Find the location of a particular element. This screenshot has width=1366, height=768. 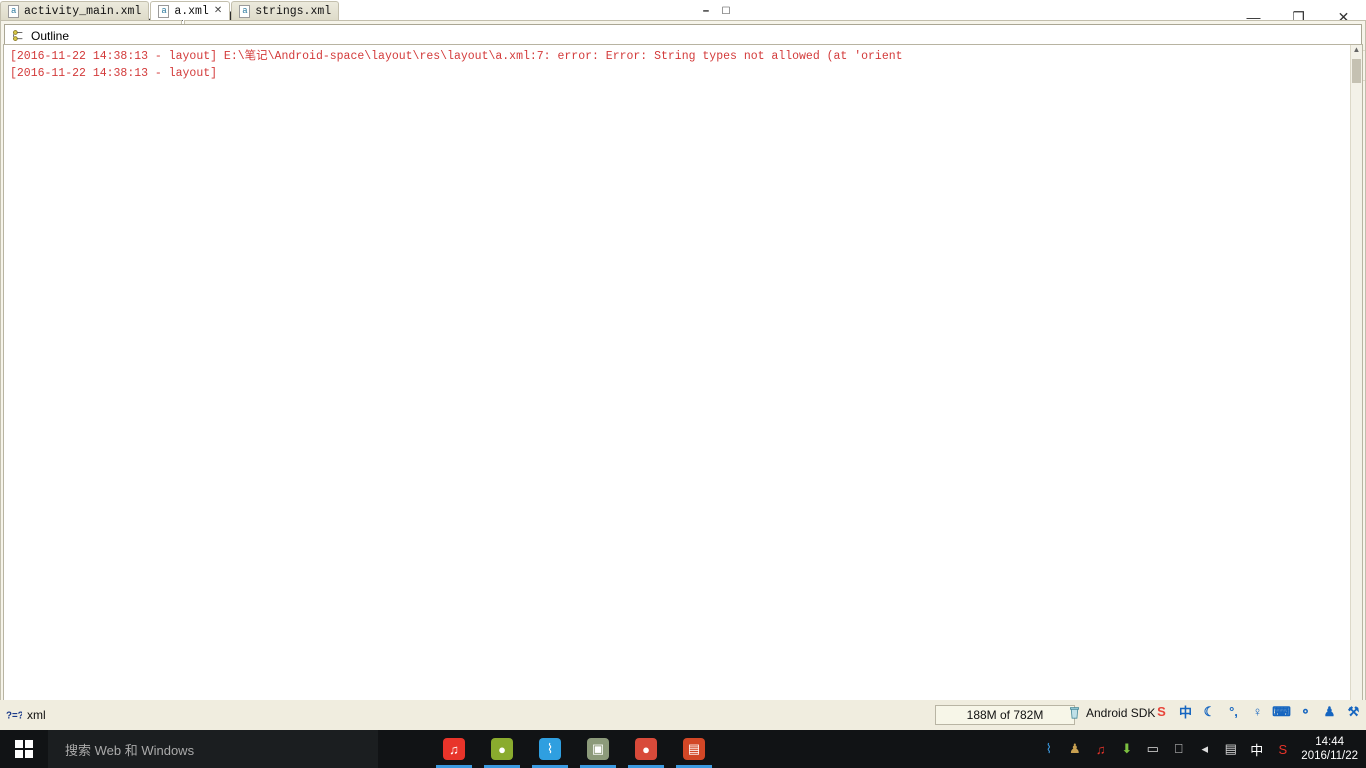

editor-tab-activity-main: activity_main.xml is located at coordinates (75, 10).